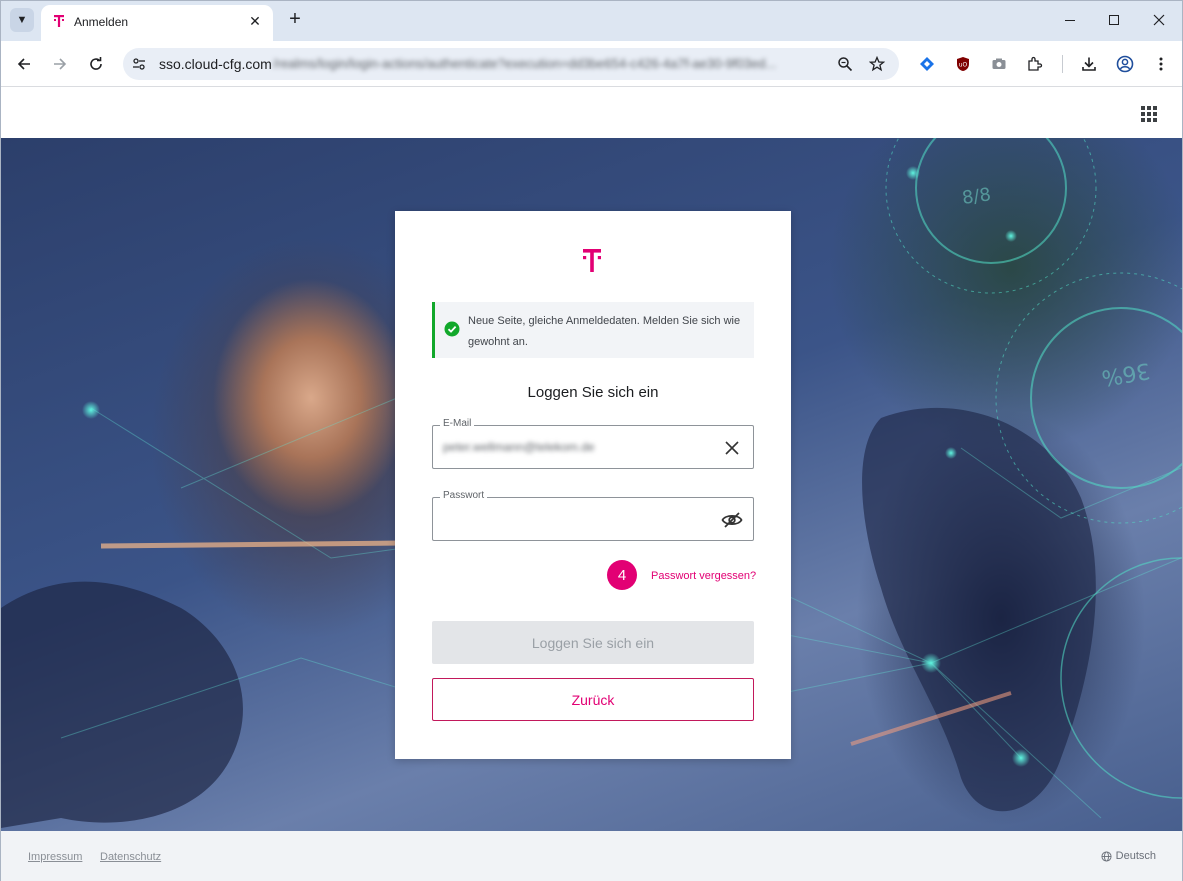 The height and width of the screenshot is (881, 1183). What do you see at coordinates (977, 196) in the screenshot?
I see `svg-text: 8/8` at bounding box center [977, 196].